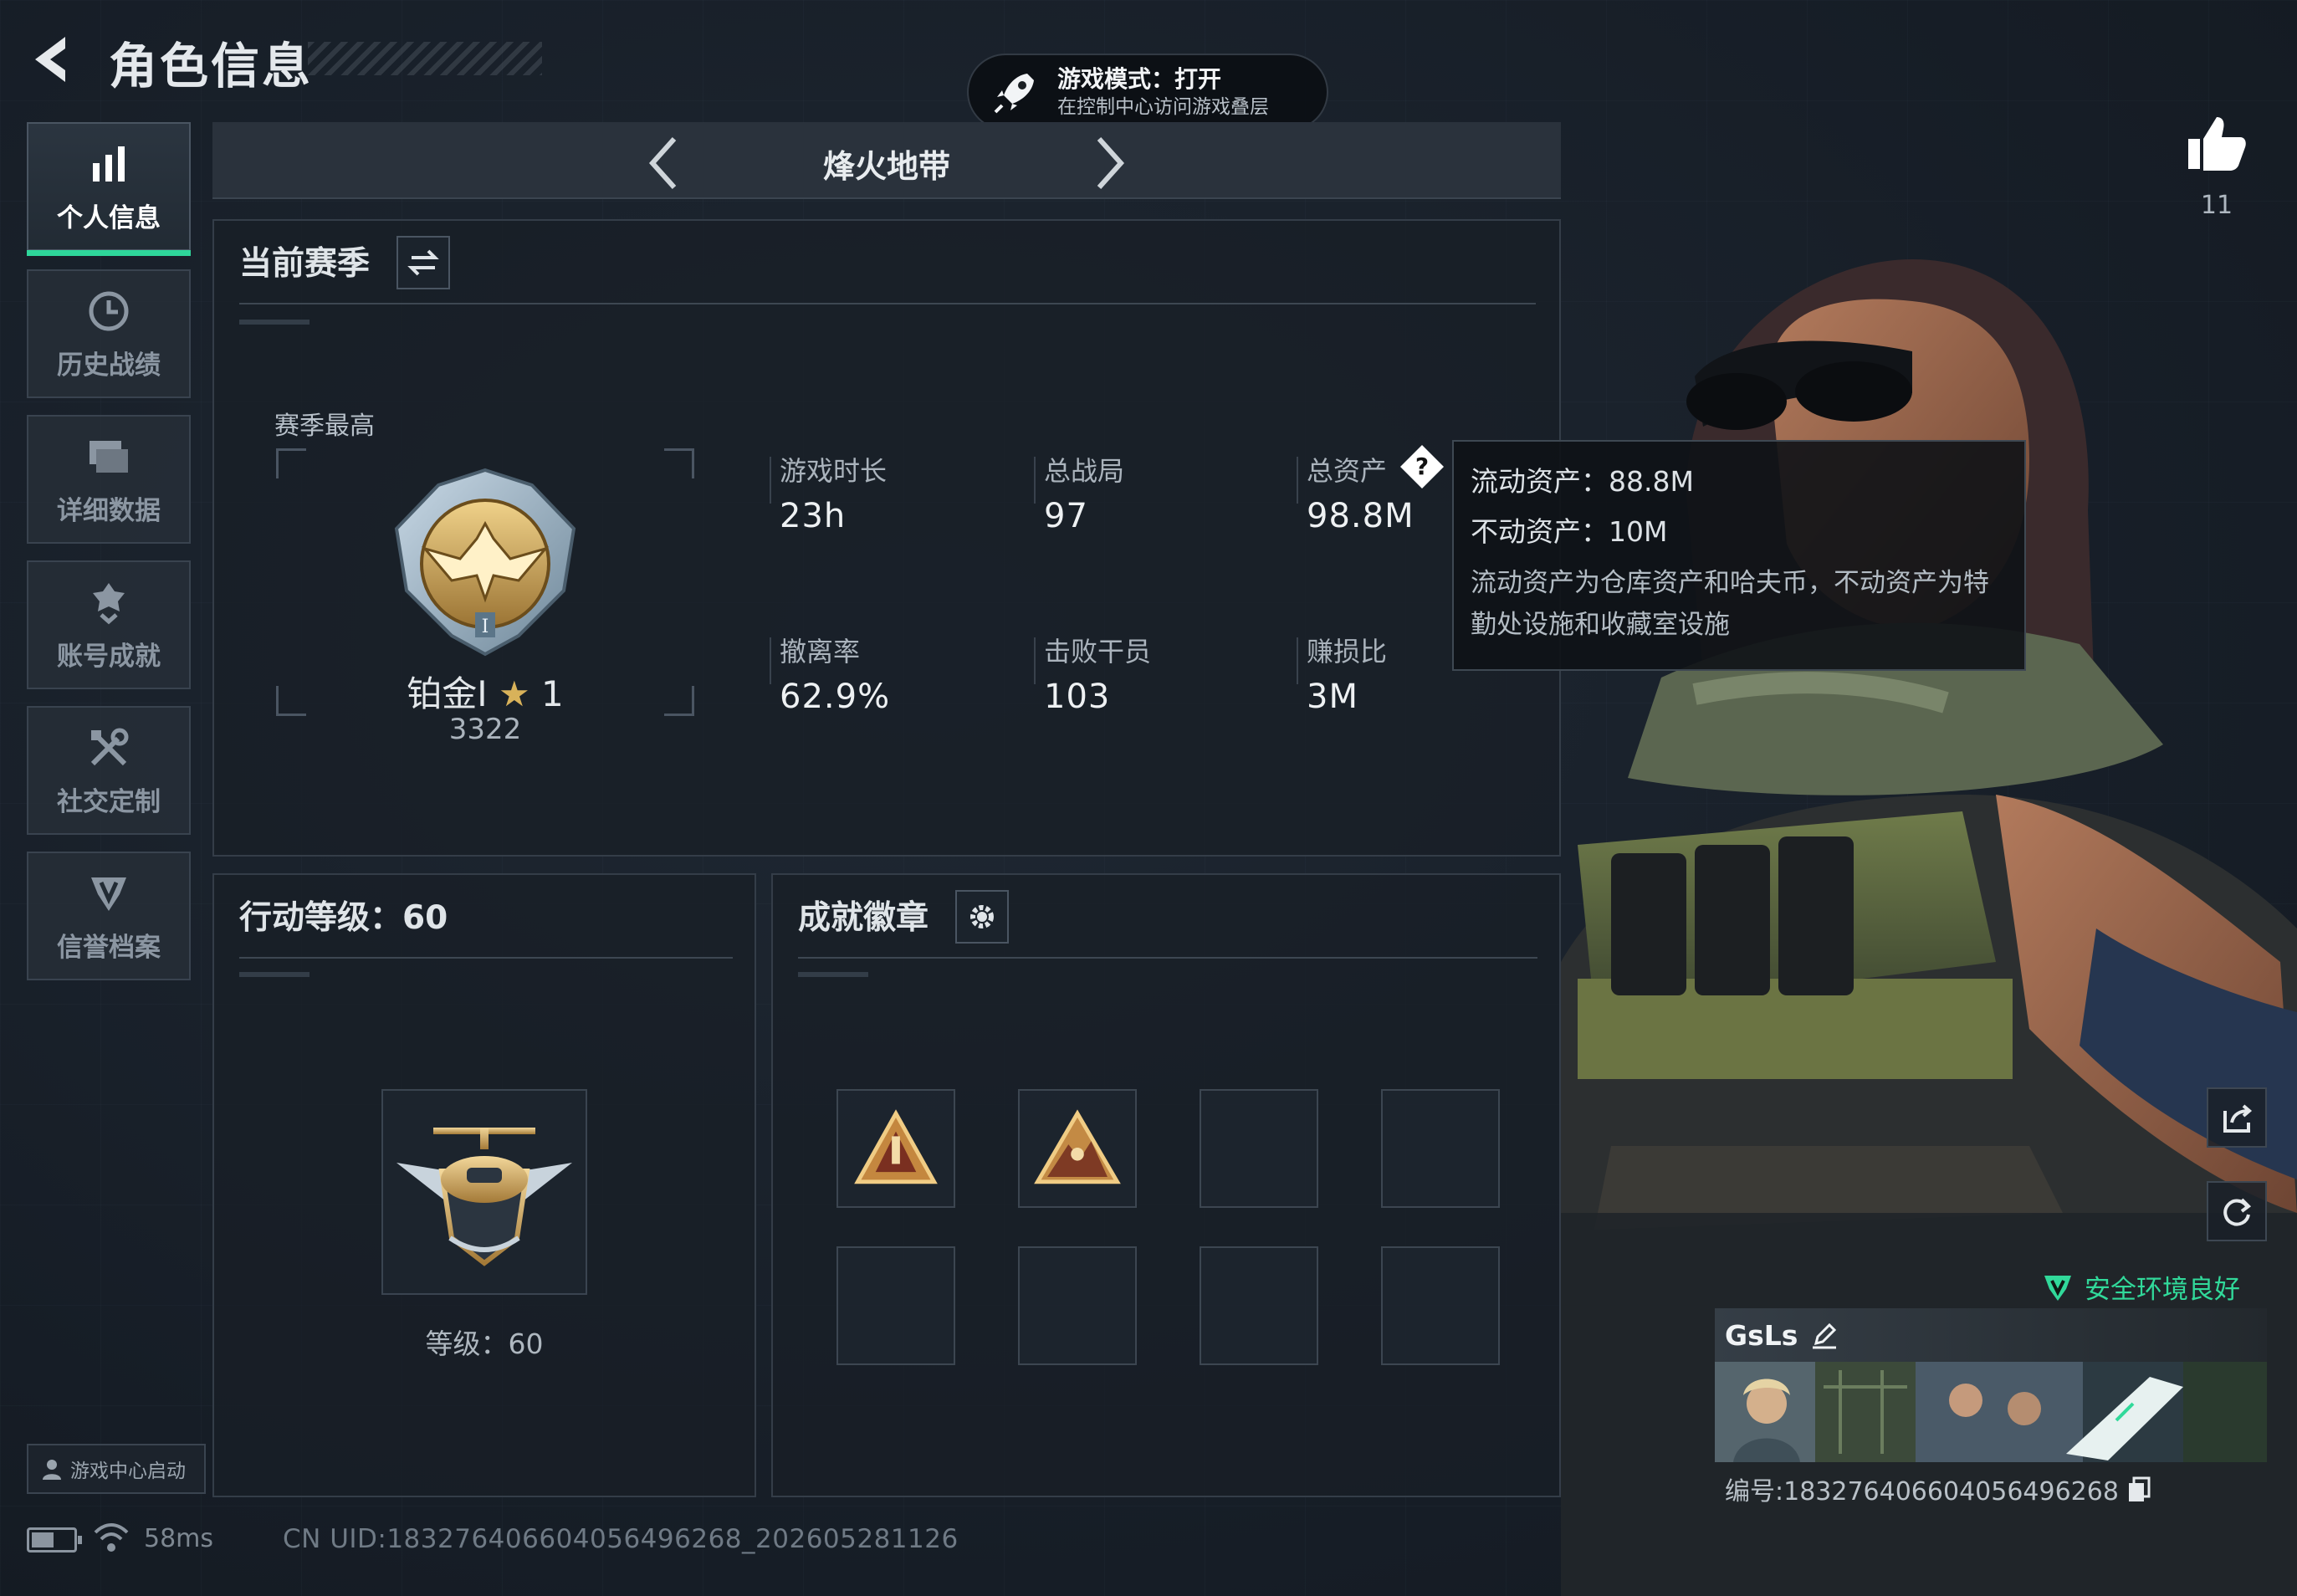  I want to click on sidebar-item-detail-data: 详细数据, so click(109, 480).